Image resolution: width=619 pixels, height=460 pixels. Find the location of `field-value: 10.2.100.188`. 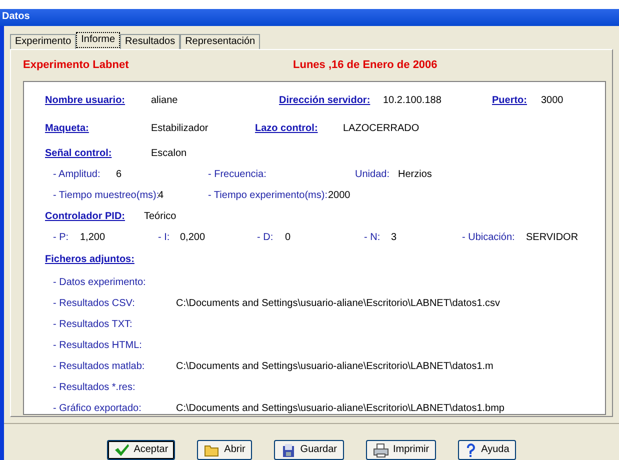

field-value: 10.2.100.188 is located at coordinates (412, 101).